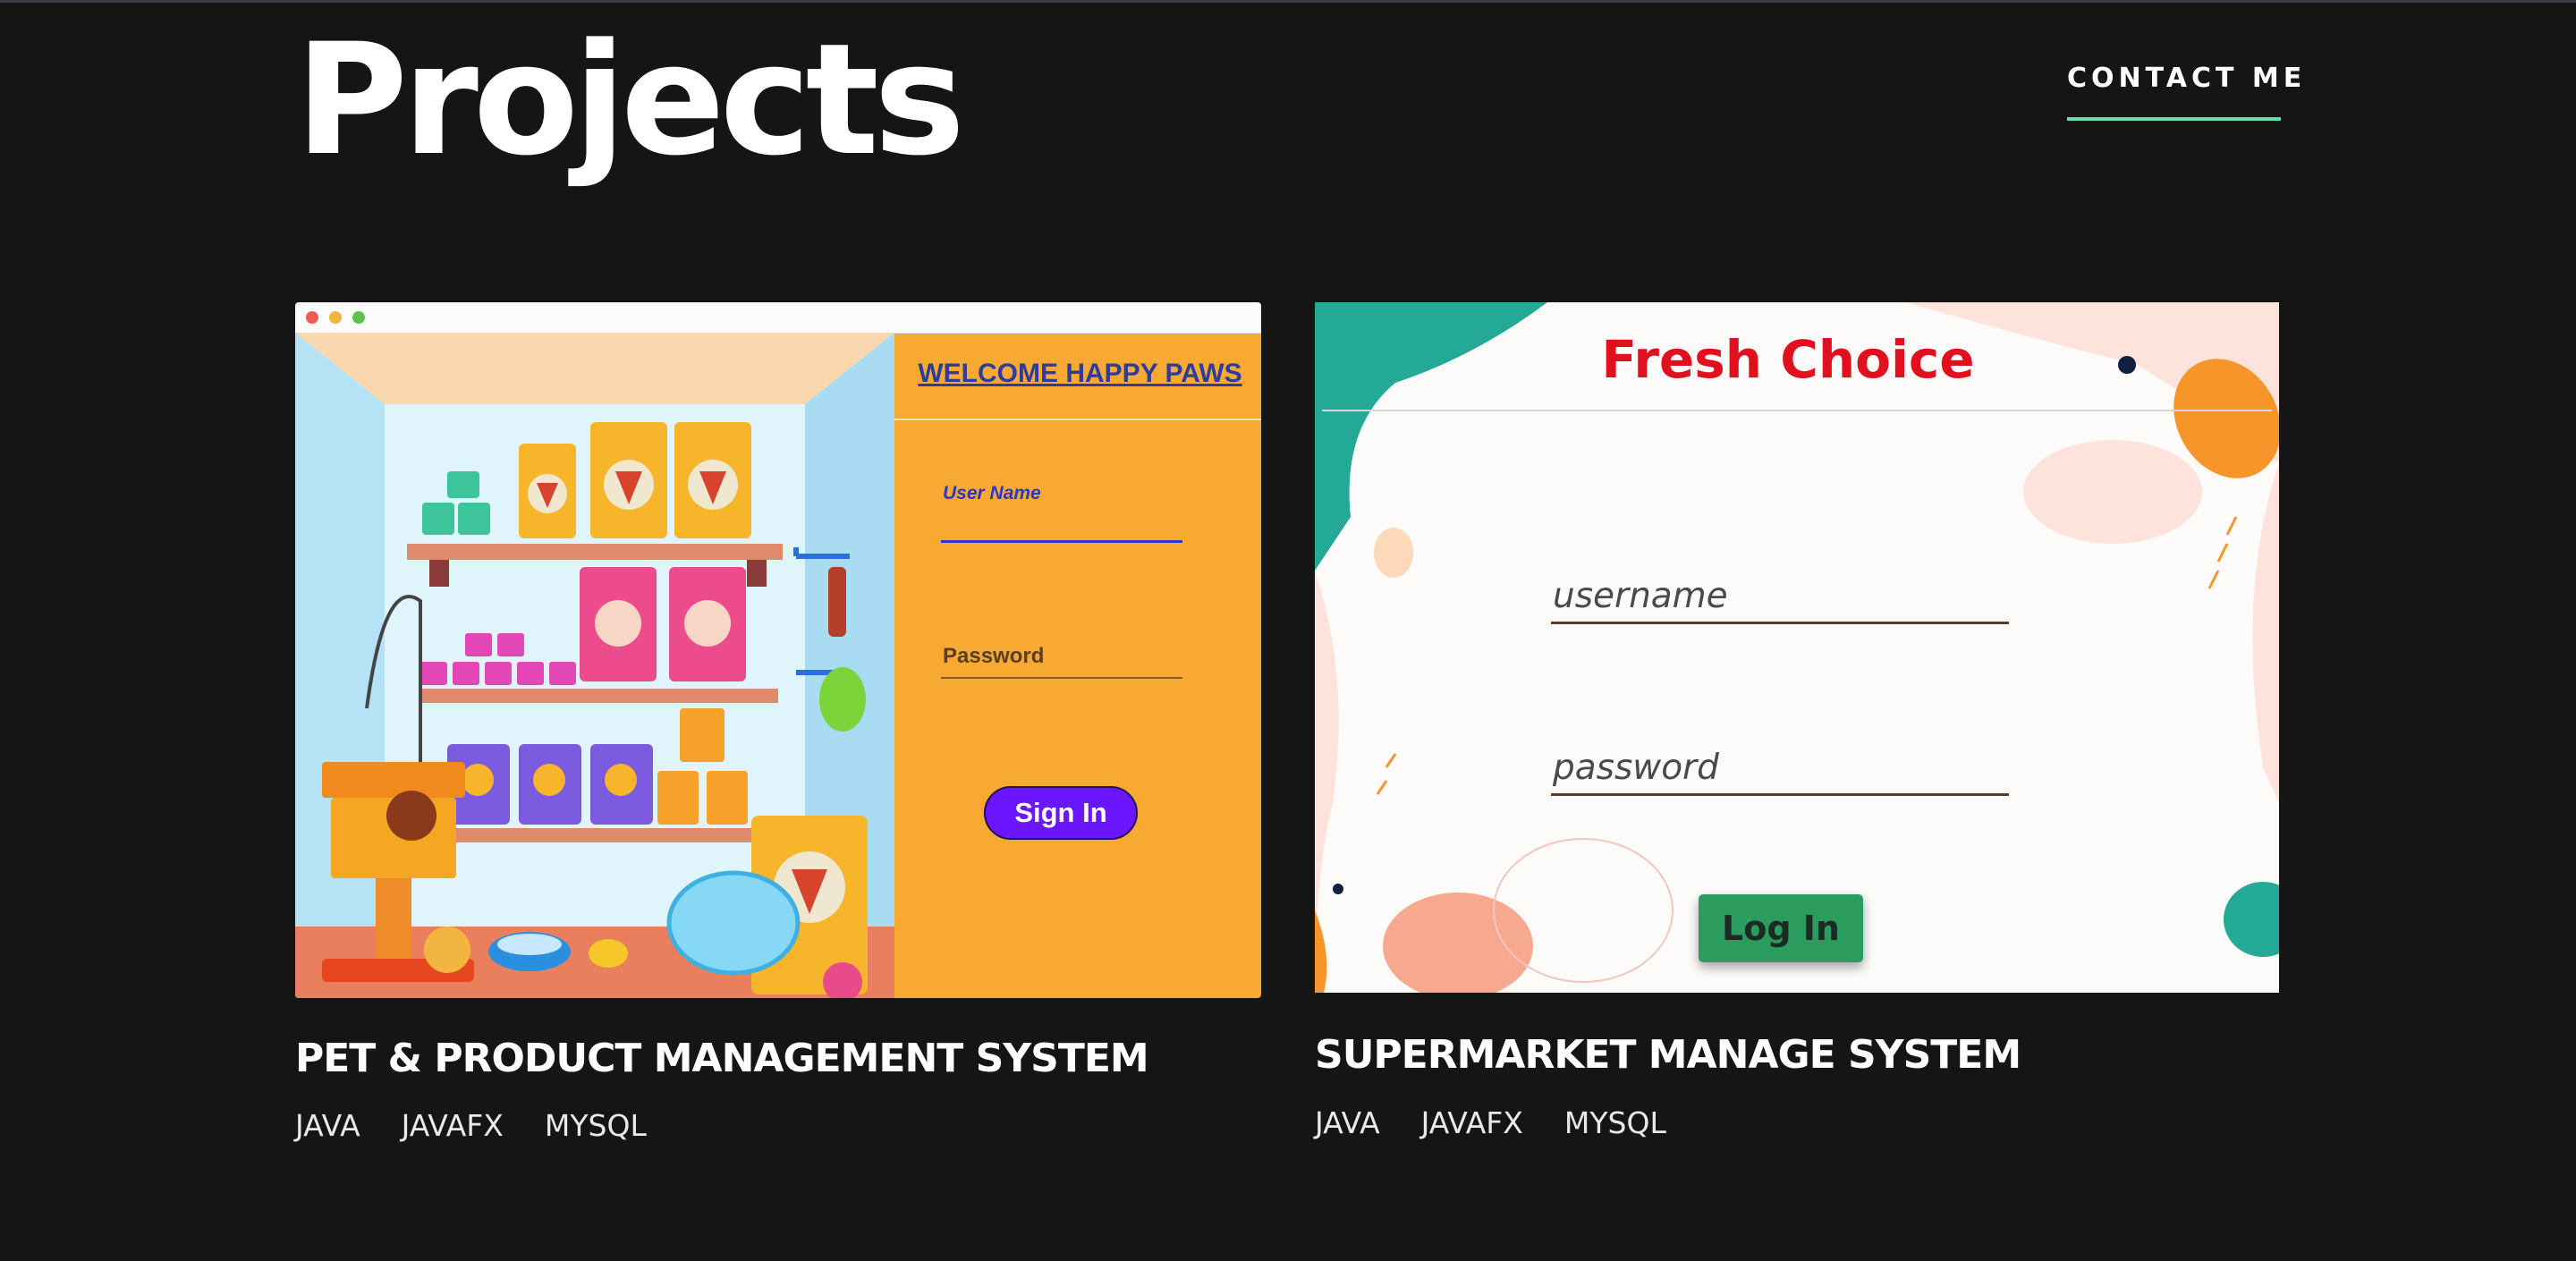 This screenshot has height=1261, width=2576. What do you see at coordinates (778, 318) in the screenshot?
I see `window-chrome` at bounding box center [778, 318].